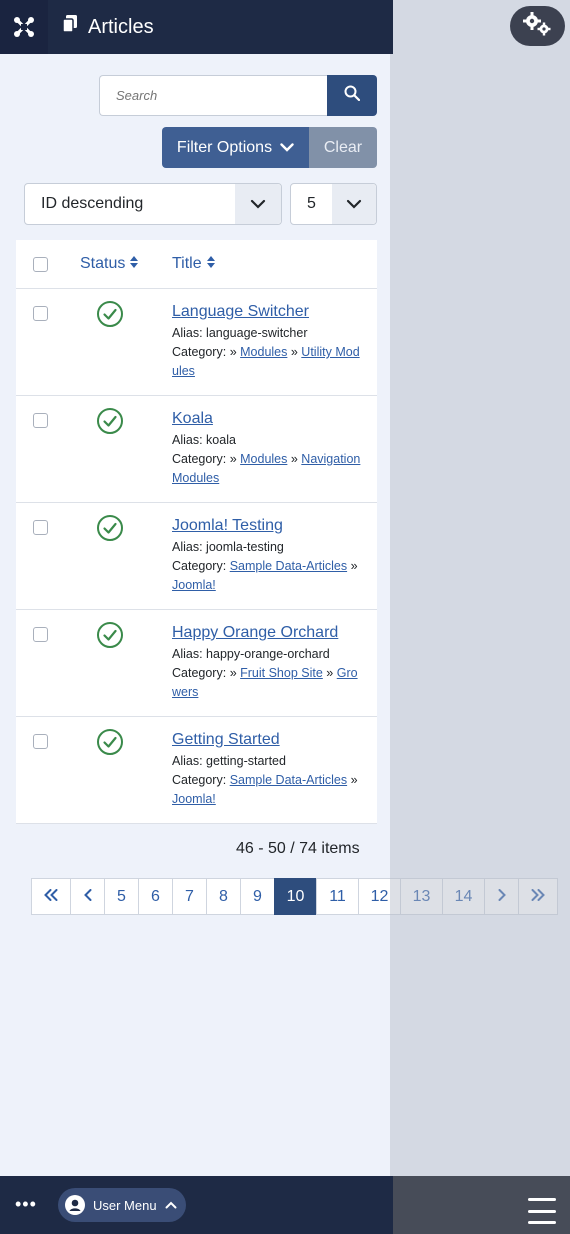  What do you see at coordinates (267, 362) in the screenshot?
I see `article-category: Category: » Modules » Utility Modules` at bounding box center [267, 362].